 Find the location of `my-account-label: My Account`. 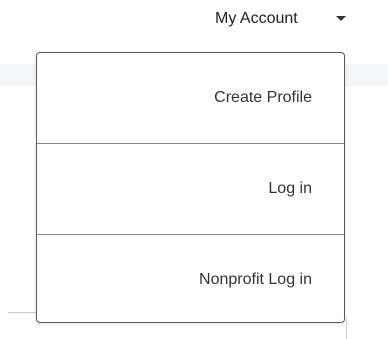

my-account-label: My Account is located at coordinates (256, 18).